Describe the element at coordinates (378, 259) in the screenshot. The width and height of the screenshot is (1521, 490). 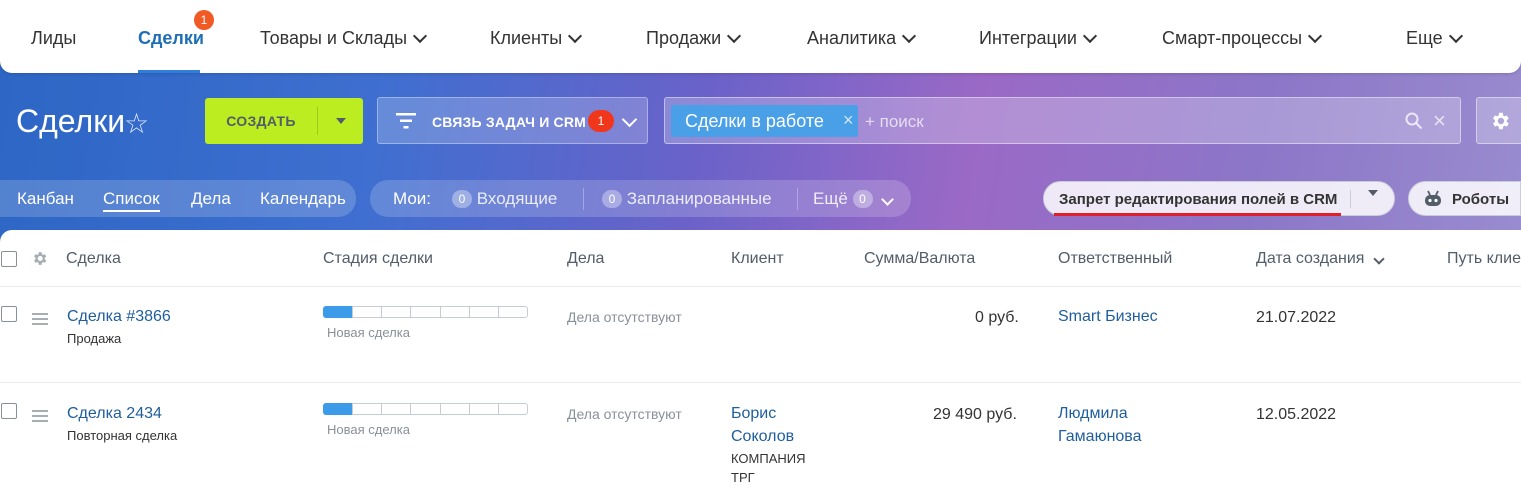
I see `column-header-stage: Стадия сделки` at that location.